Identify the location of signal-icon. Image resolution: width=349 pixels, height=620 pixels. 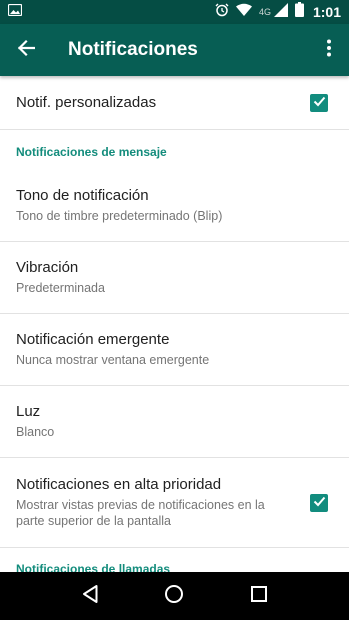
(280, 12).